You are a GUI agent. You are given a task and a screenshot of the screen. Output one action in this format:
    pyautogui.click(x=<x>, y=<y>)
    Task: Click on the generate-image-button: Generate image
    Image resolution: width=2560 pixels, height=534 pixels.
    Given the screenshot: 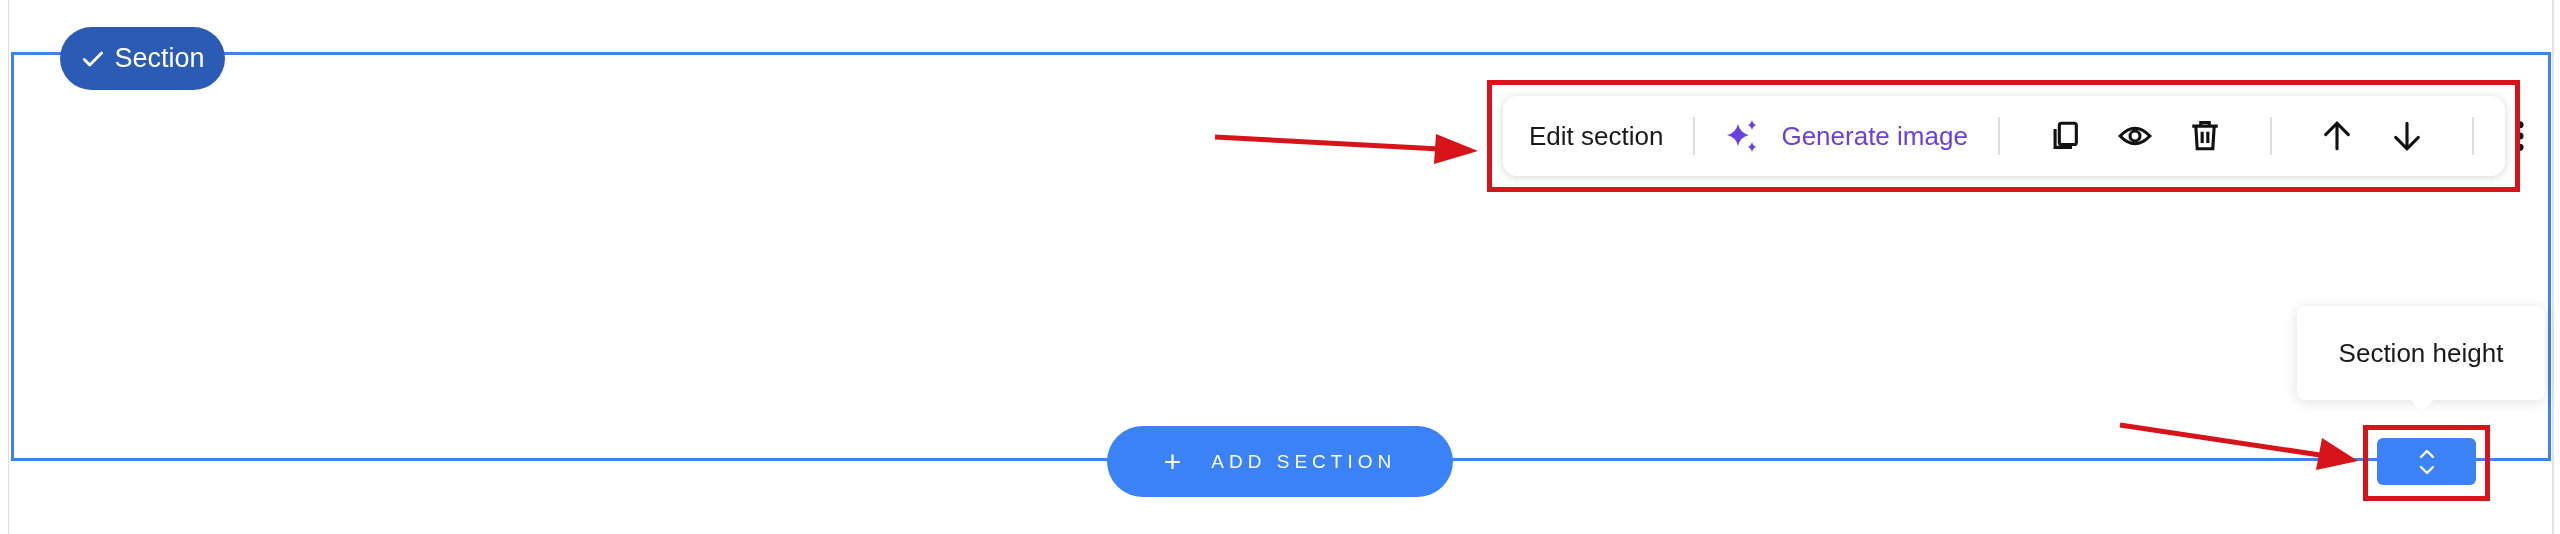 What is the action you would take?
    pyautogui.click(x=1846, y=136)
    